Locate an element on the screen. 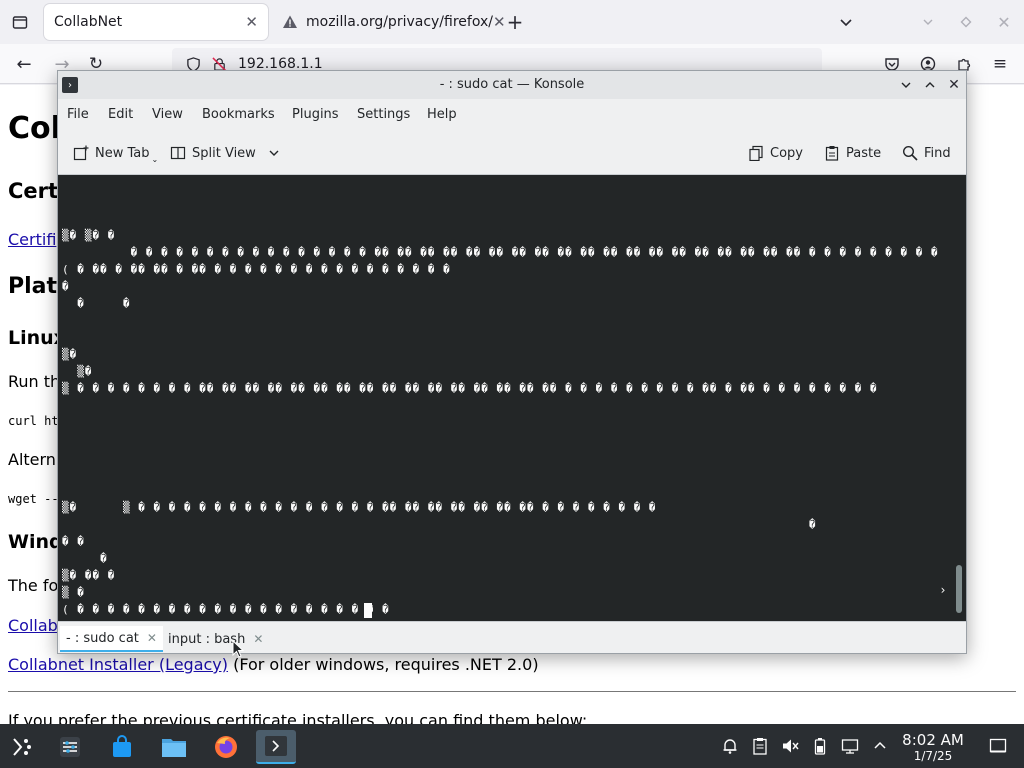 The image size is (1024, 768). terminal-scrollbar is located at coordinates (959, 589).